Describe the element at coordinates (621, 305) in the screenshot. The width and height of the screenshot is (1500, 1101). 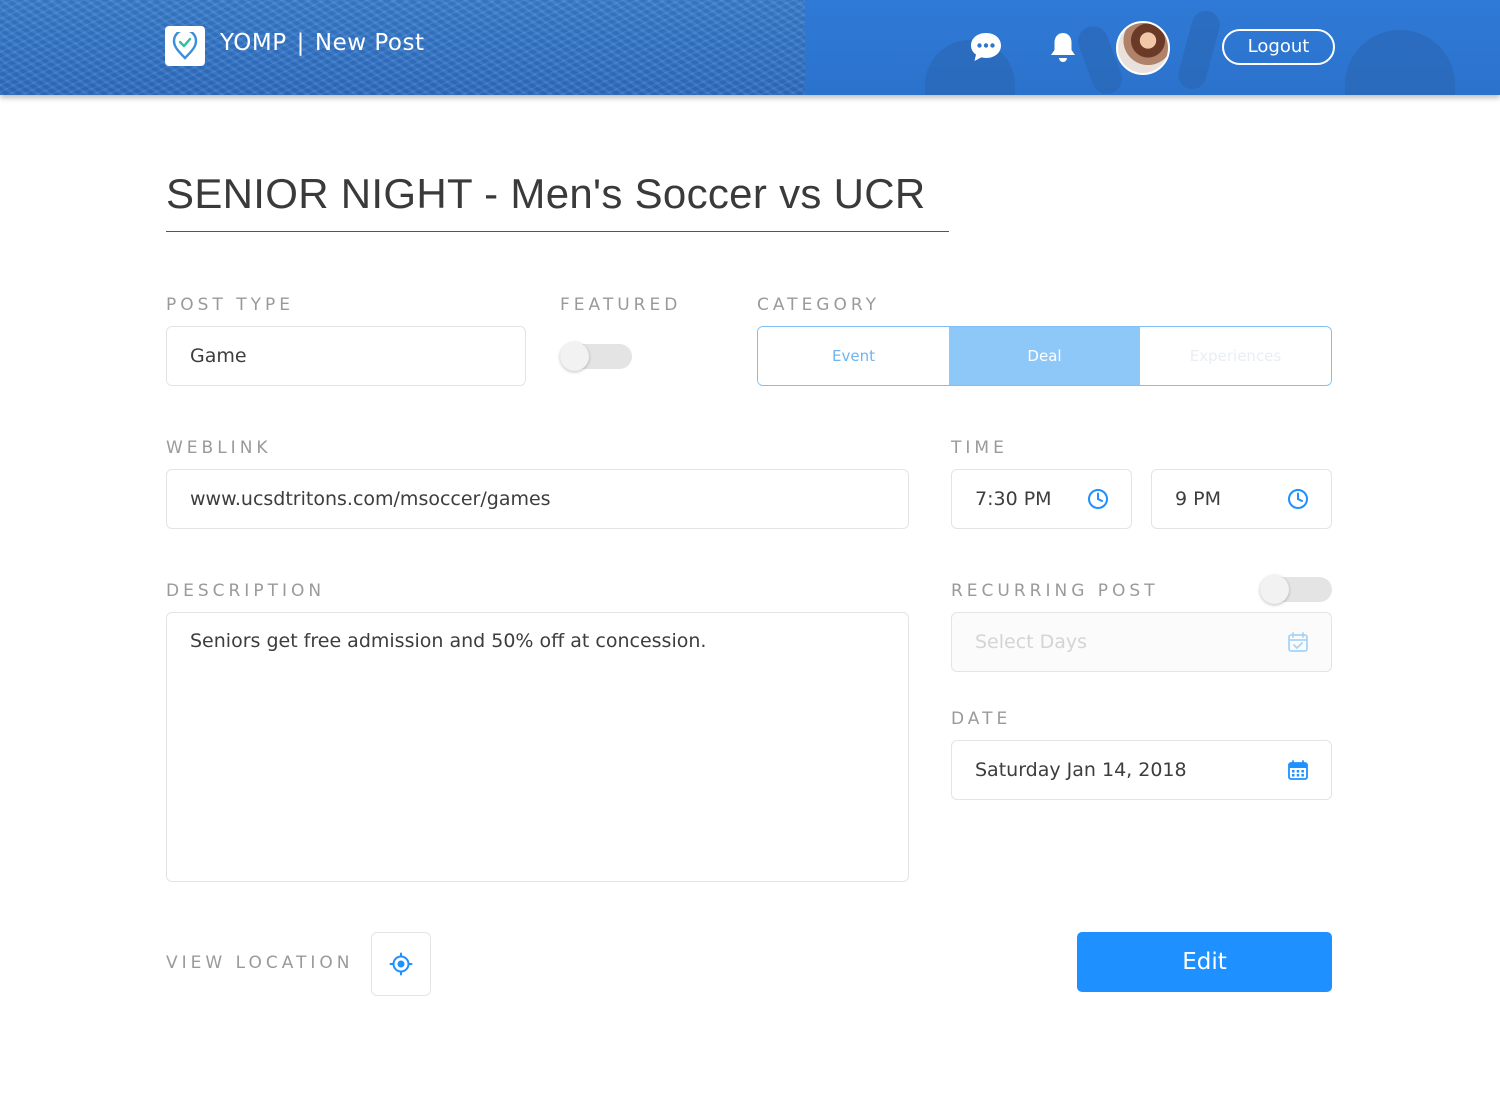
I see `featured-label: FEATURED` at that location.